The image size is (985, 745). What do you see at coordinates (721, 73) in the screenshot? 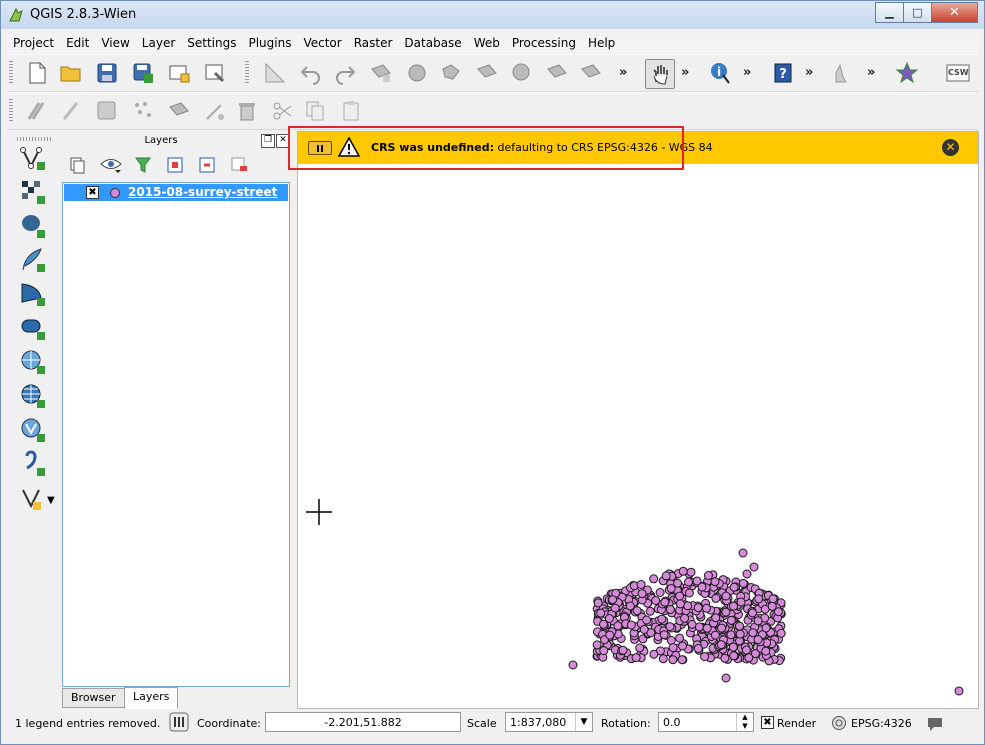
I see `identify-features-button: i` at bounding box center [721, 73].